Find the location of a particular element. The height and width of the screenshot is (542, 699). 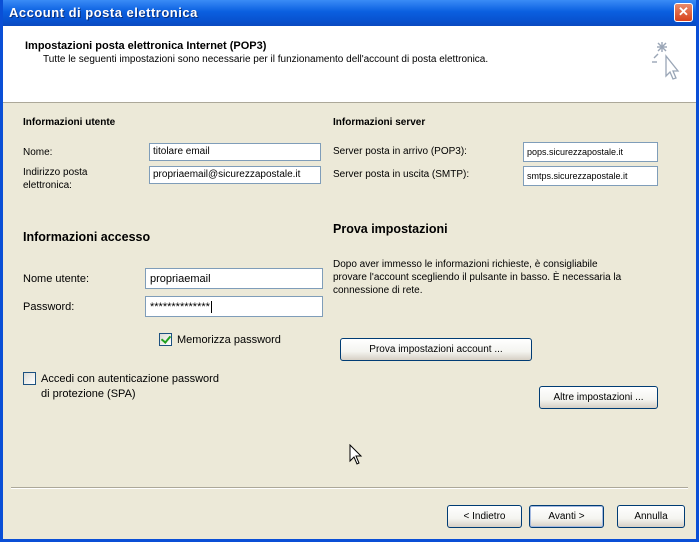

incoming-server-label: Server posta in arrivo (POP3): is located at coordinates (400, 151).